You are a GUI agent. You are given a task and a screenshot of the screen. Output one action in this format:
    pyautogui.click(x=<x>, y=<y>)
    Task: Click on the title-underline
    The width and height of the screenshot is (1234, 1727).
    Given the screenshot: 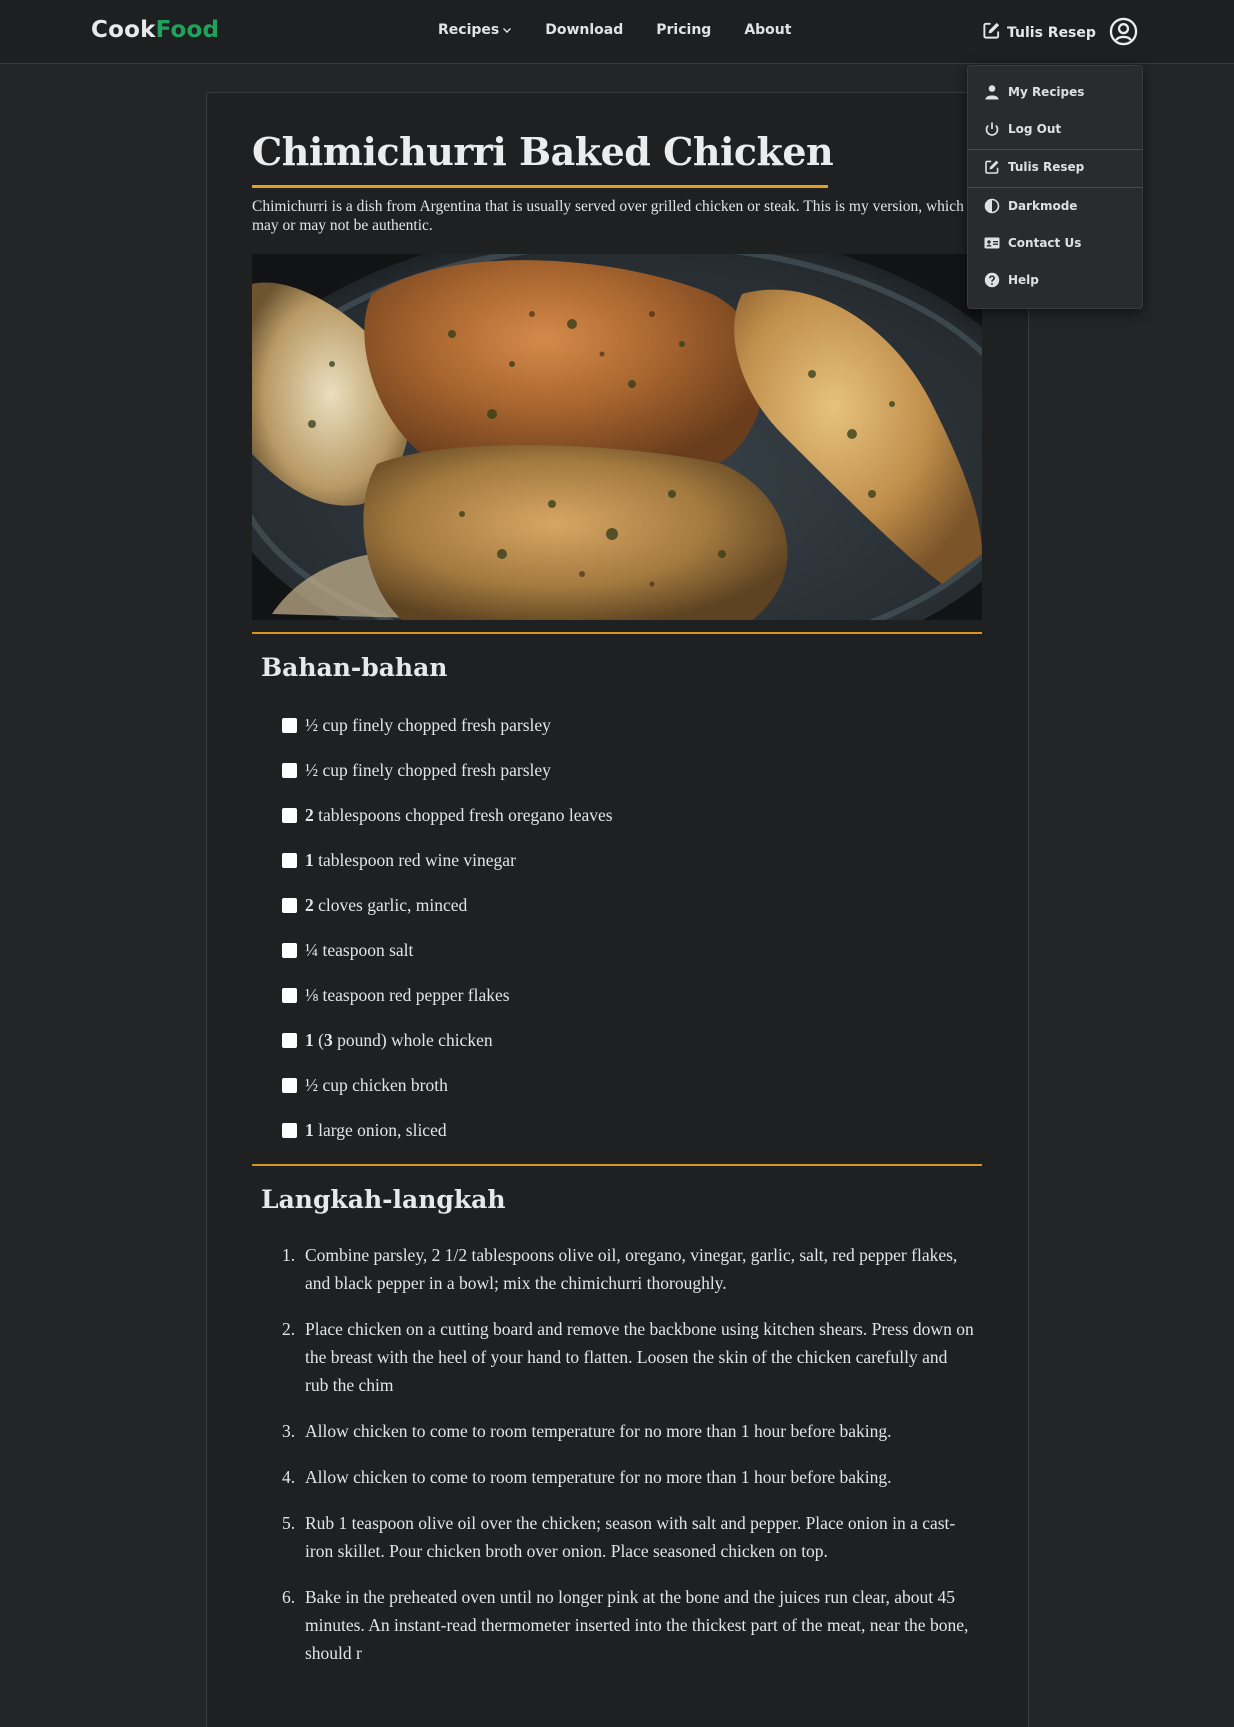 What is the action you would take?
    pyautogui.click(x=540, y=186)
    